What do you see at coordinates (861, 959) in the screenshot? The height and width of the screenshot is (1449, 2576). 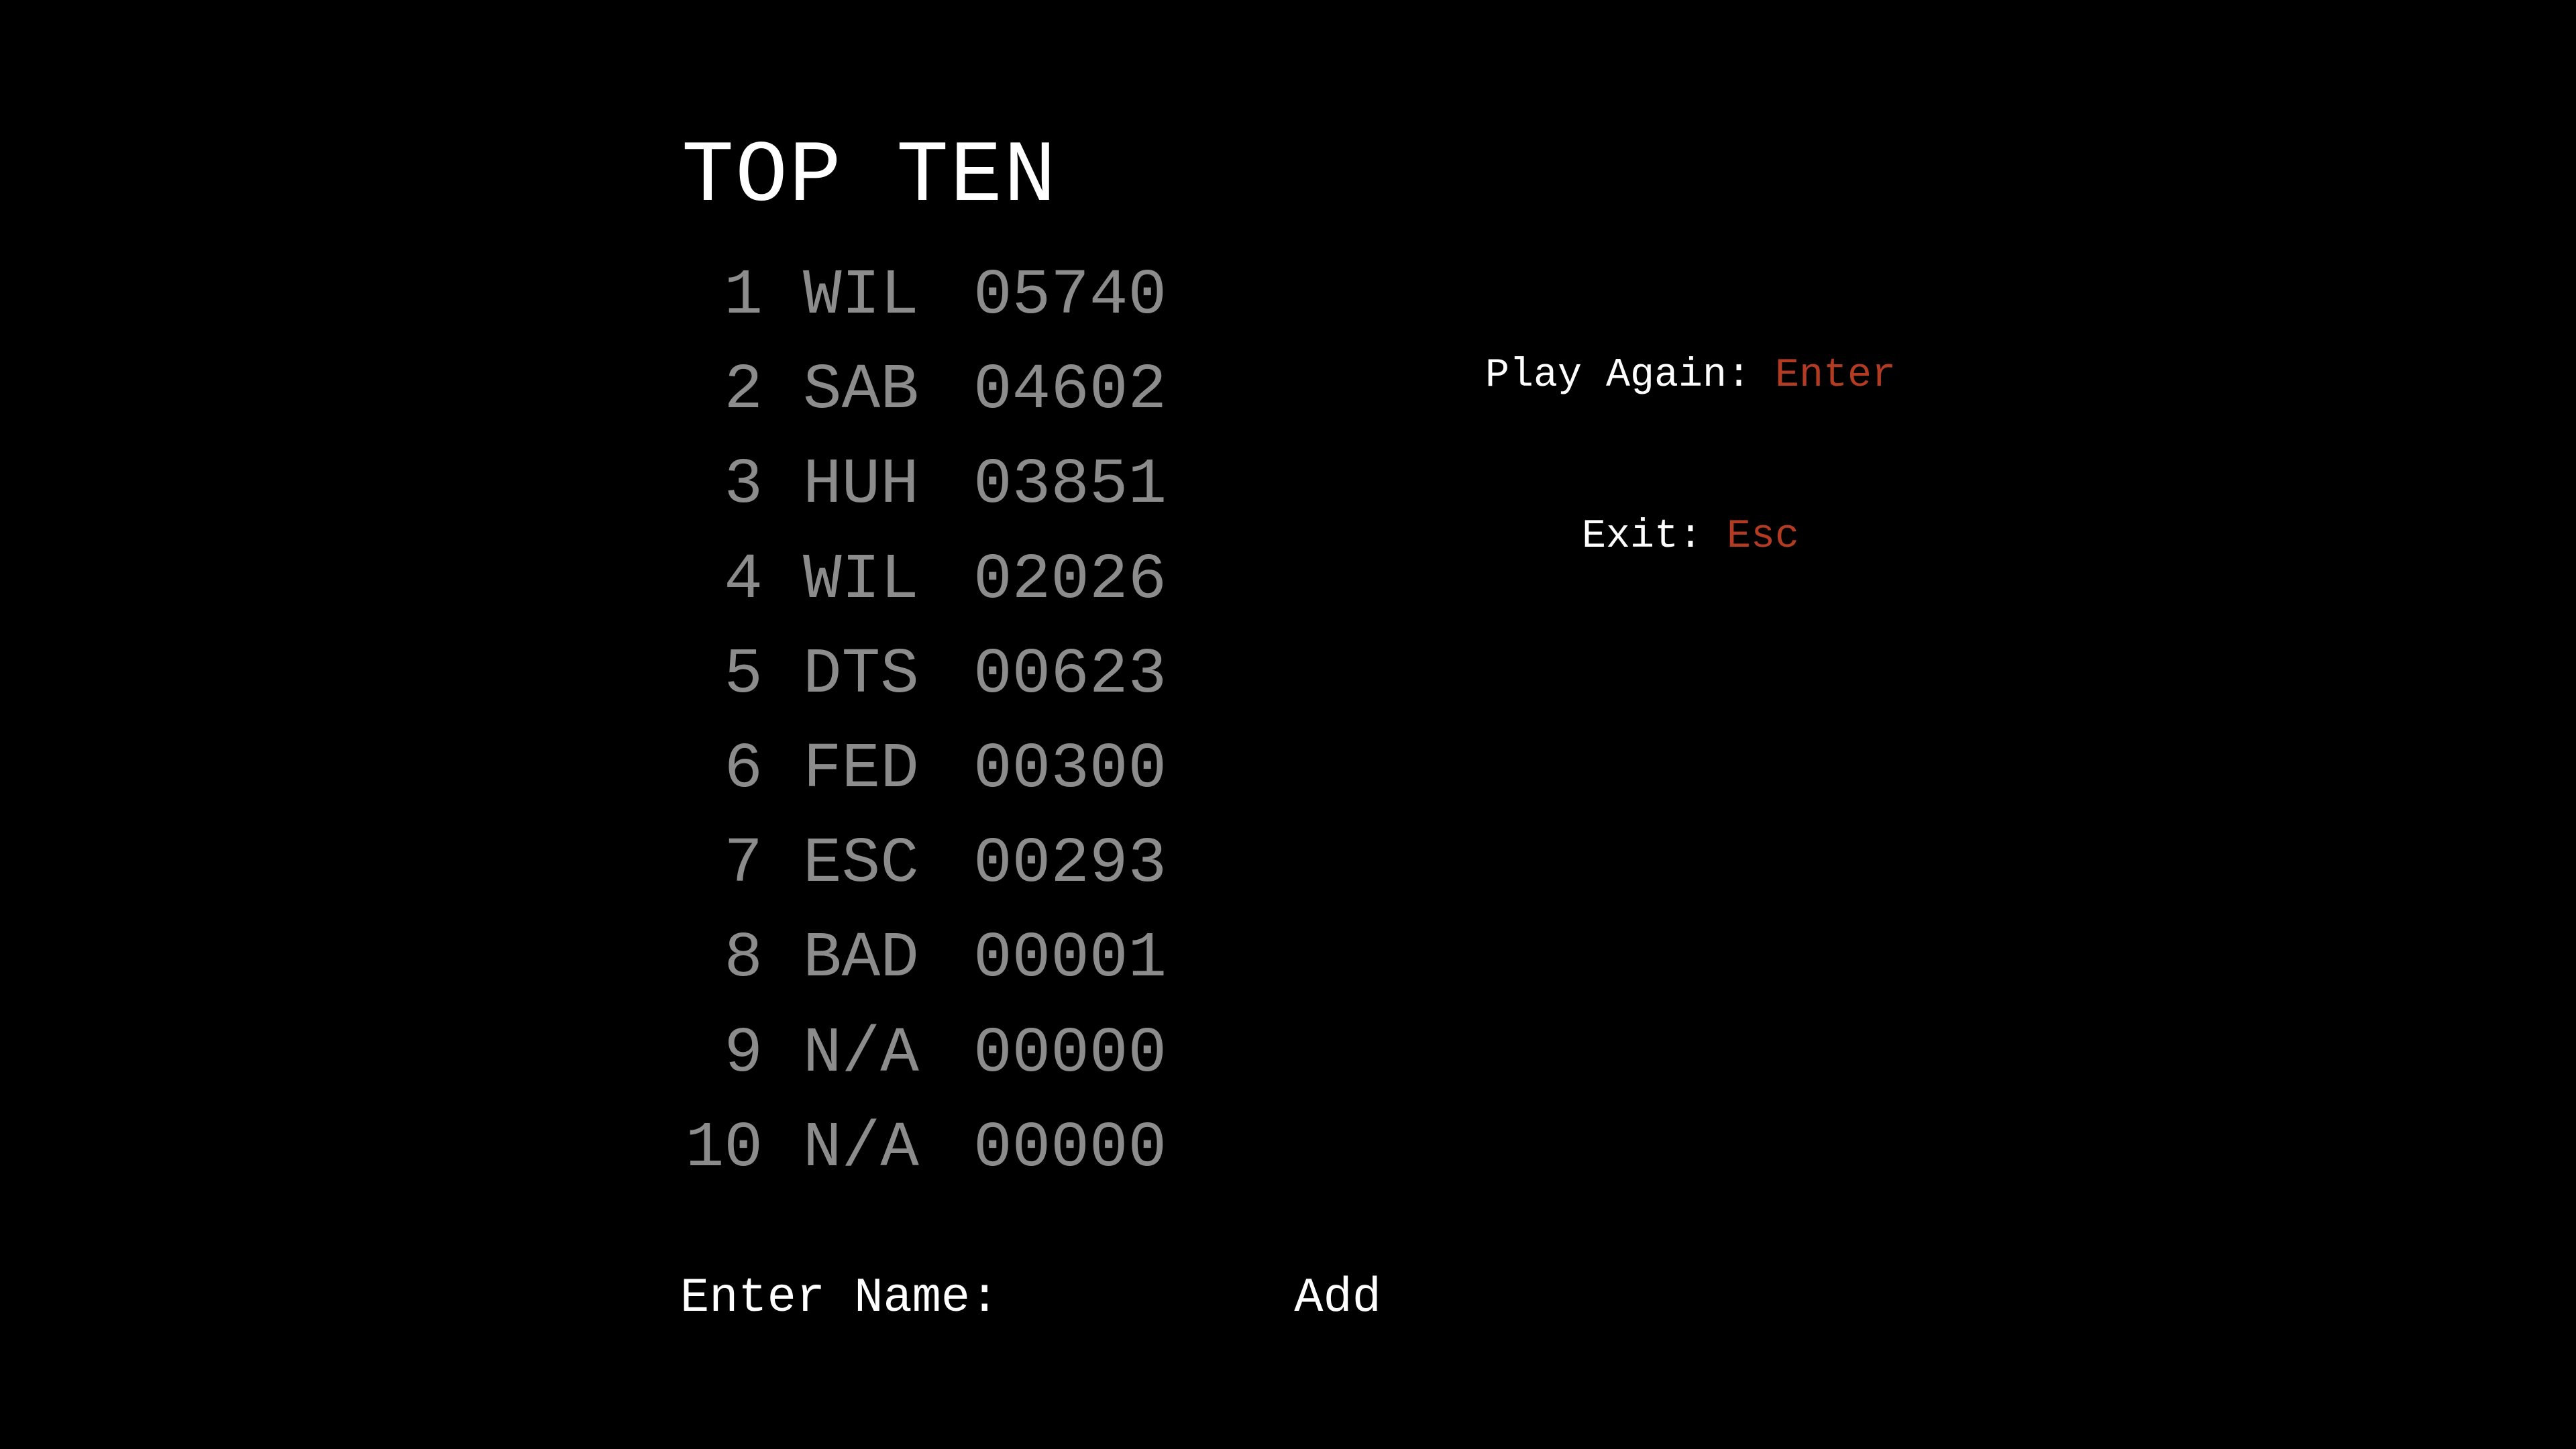 I see `player-name: BAD` at bounding box center [861, 959].